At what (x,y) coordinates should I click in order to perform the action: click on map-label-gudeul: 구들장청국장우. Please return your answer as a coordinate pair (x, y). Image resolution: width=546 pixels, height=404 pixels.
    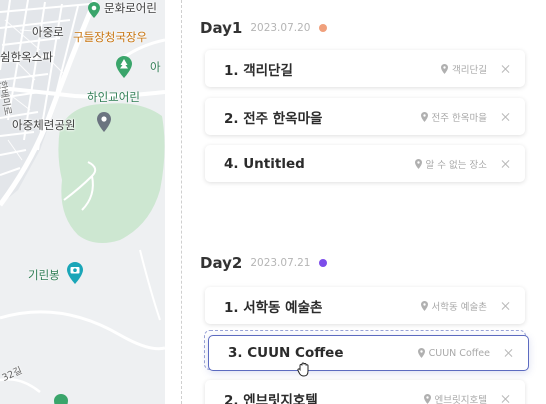
    Looking at the image, I should click on (110, 37).